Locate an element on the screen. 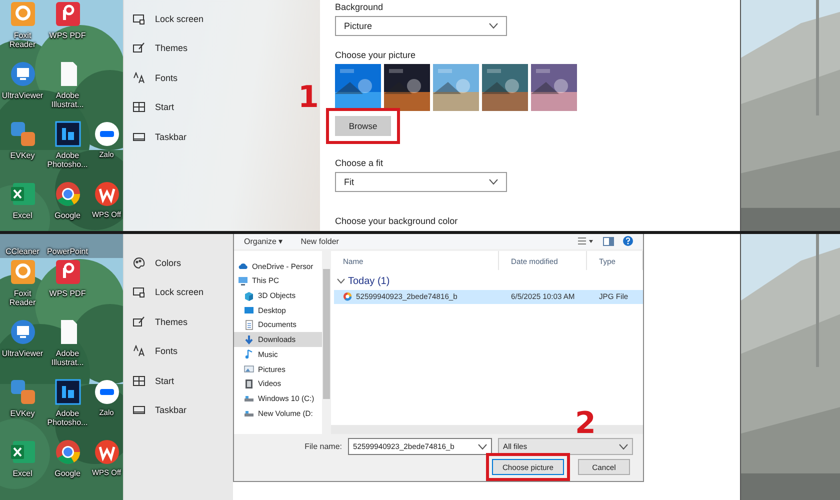 This screenshot has height=500, width=840. document-app-icon is located at coordinates (22, 272).